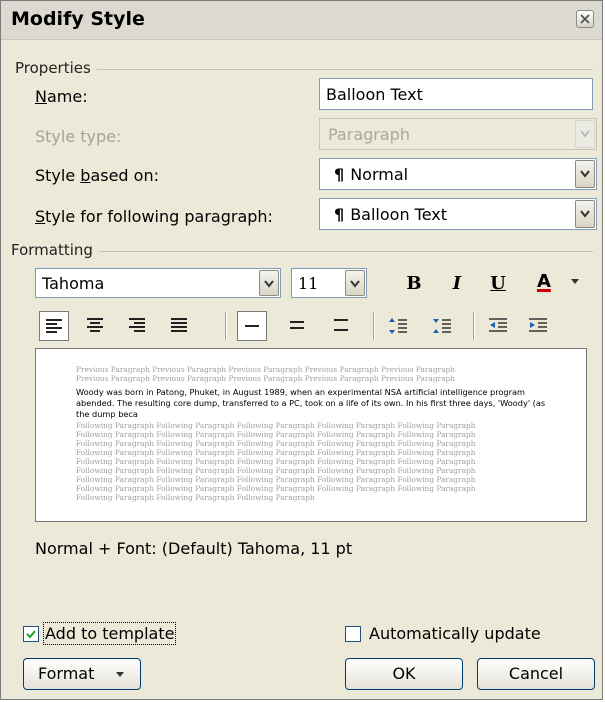 The width and height of the screenshot is (605, 702). I want to click on increase-paragraph-spacing-button, so click(398, 326).